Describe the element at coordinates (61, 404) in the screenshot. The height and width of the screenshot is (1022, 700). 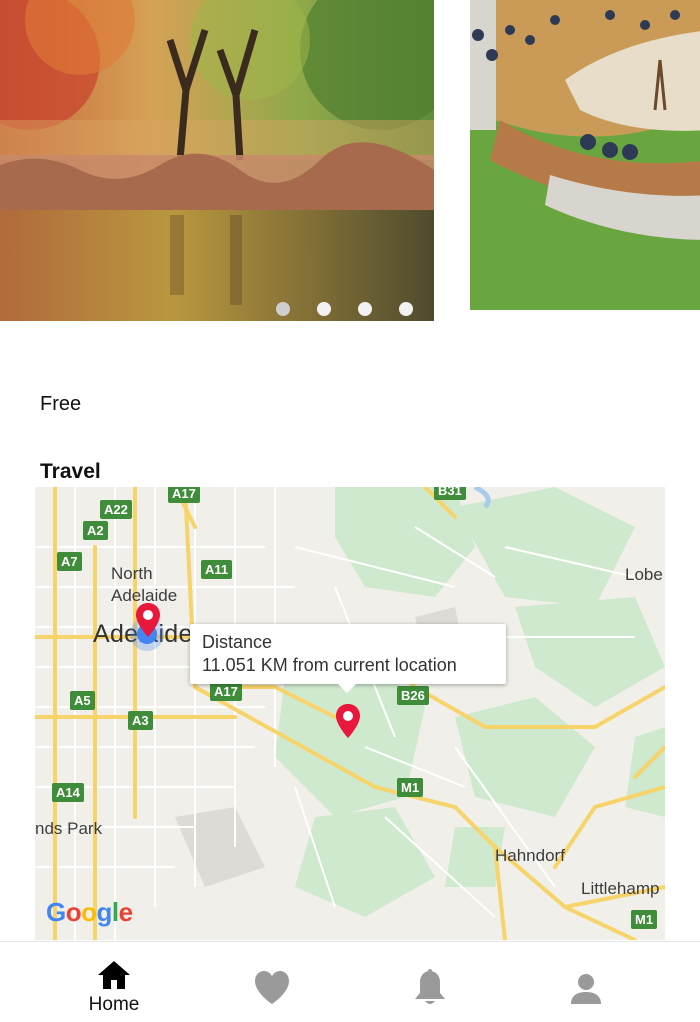
I see `price-text: Free` at that location.